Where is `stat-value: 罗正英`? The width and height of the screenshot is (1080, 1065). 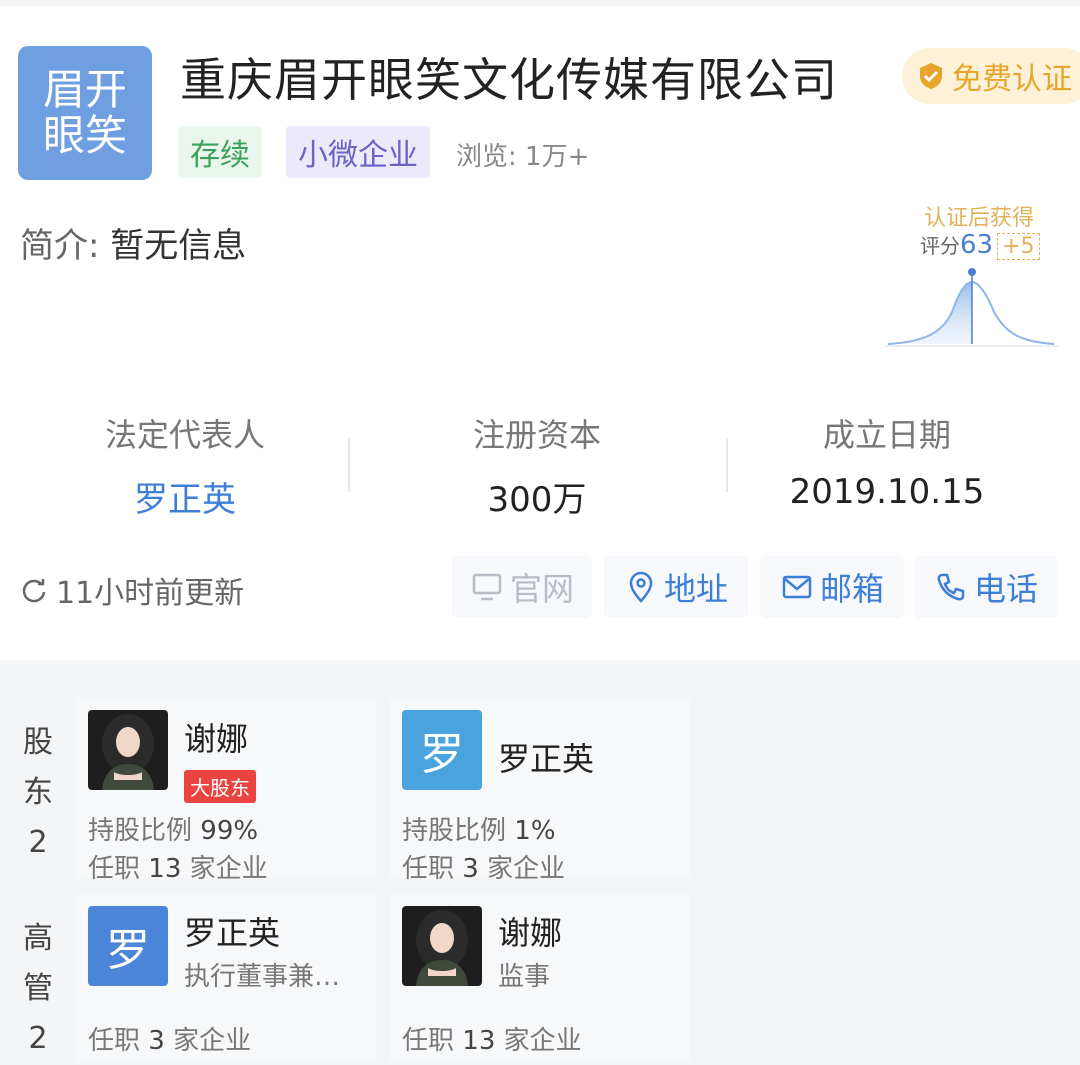 stat-value: 罗正英 is located at coordinates (185, 496).